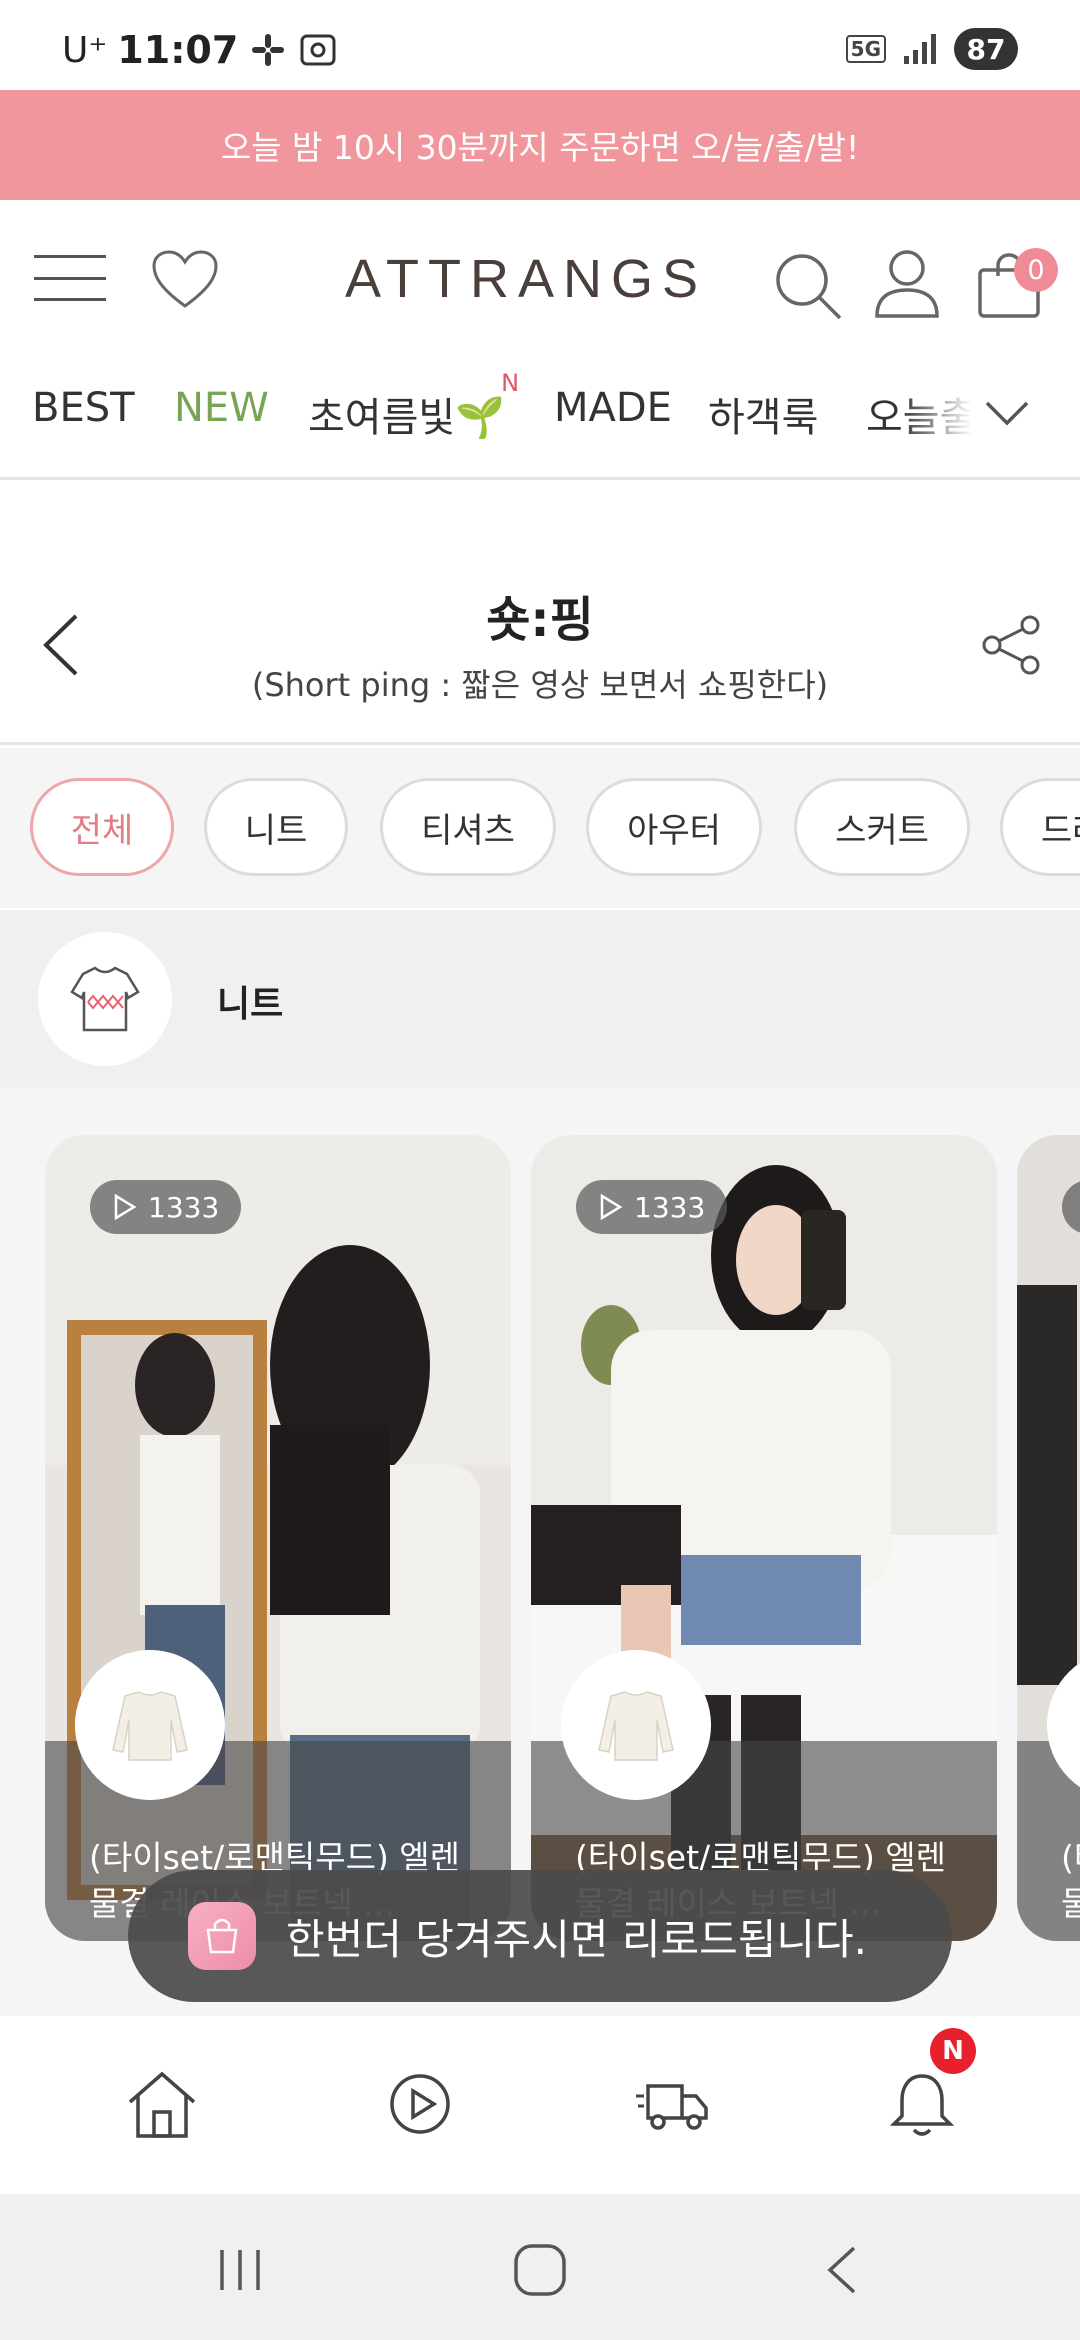  Describe the element at coordinates (1040, 827) in the screenshot. I see `chip-dress: 드레스` at that location.